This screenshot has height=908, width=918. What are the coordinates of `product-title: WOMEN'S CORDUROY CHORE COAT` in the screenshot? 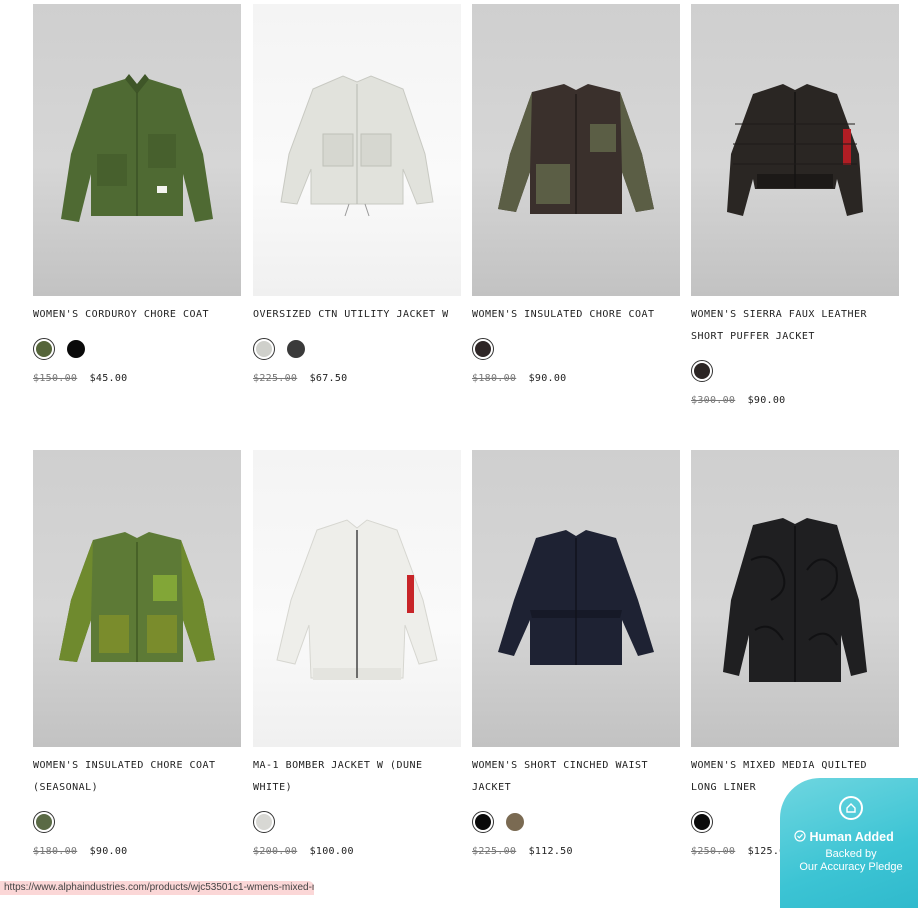 It's located at (137, 315).